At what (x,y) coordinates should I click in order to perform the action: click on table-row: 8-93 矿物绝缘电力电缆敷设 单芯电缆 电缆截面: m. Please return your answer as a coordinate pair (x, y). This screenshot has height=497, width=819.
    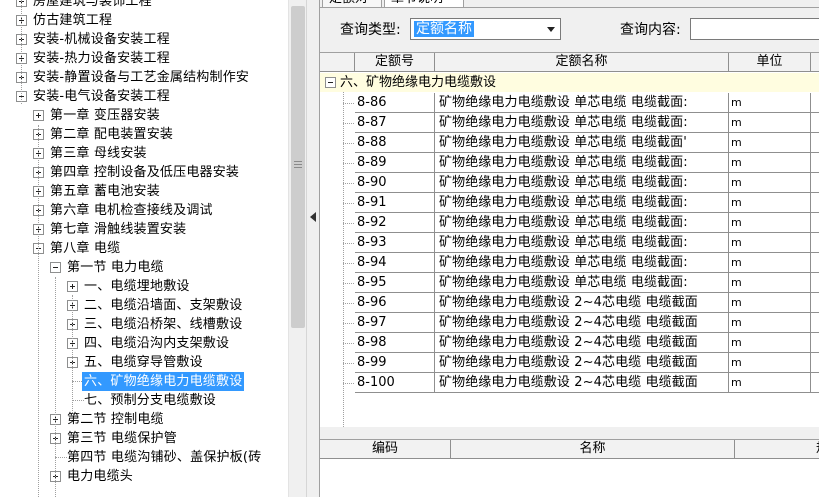
    Looking at the image, I should click on (569, 243).